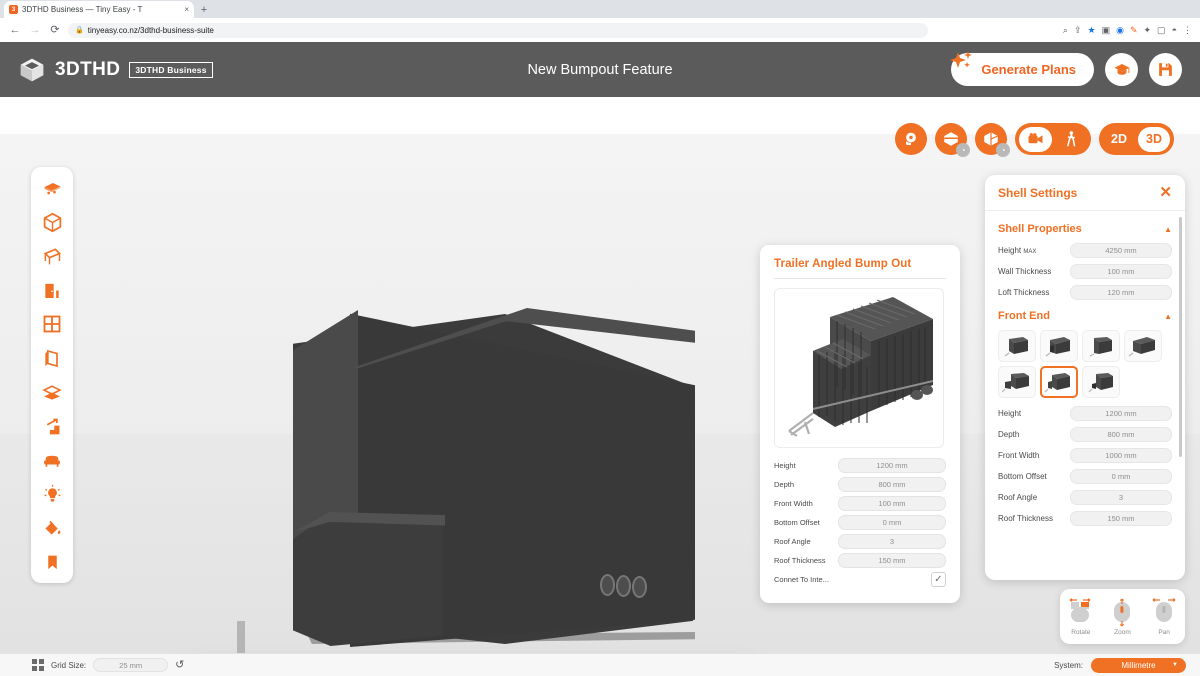 The image size is (1200, 676). Describe the element at coordinates (55, 30) in the screenshot. I see `reload-button: ⟳` at that location.